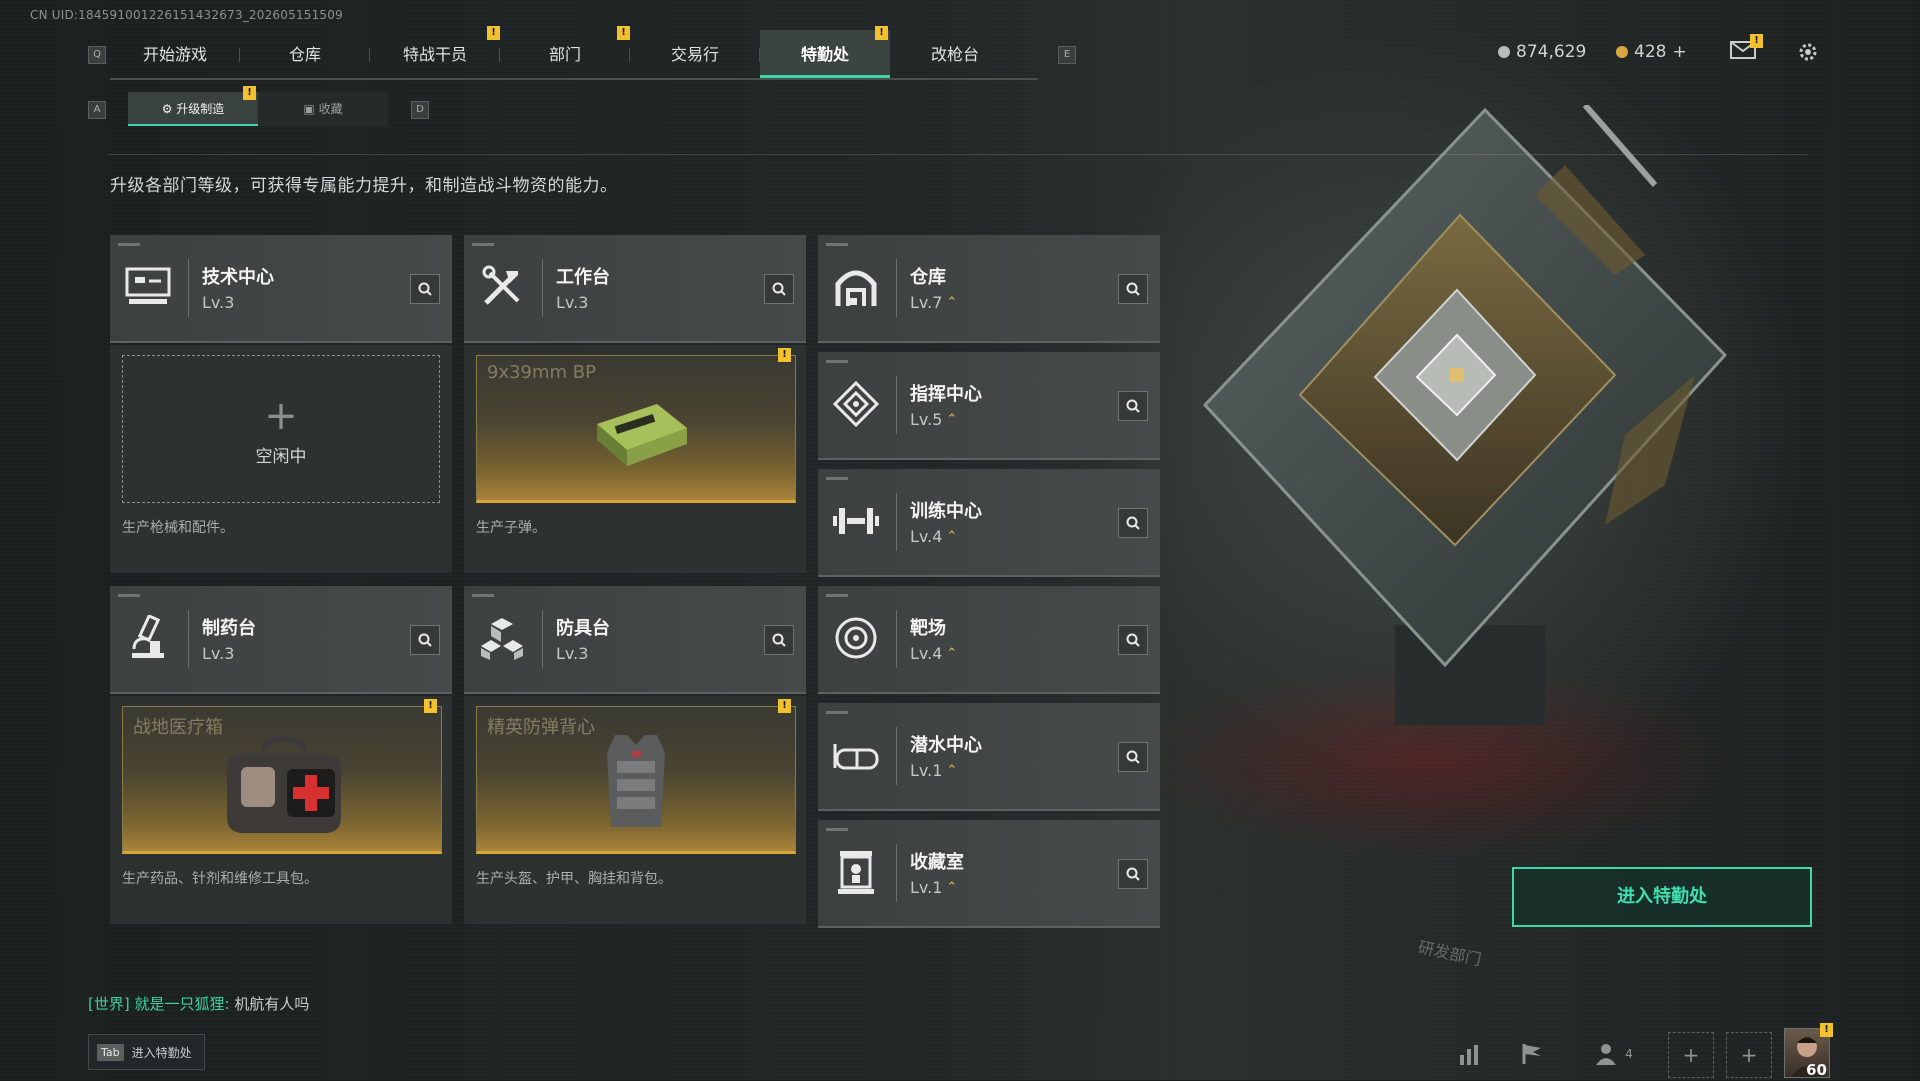 Image resolution: width=1920 pixels, height=1081 pixels. I want to click on tab-label: 交易行, so click(694, 54).